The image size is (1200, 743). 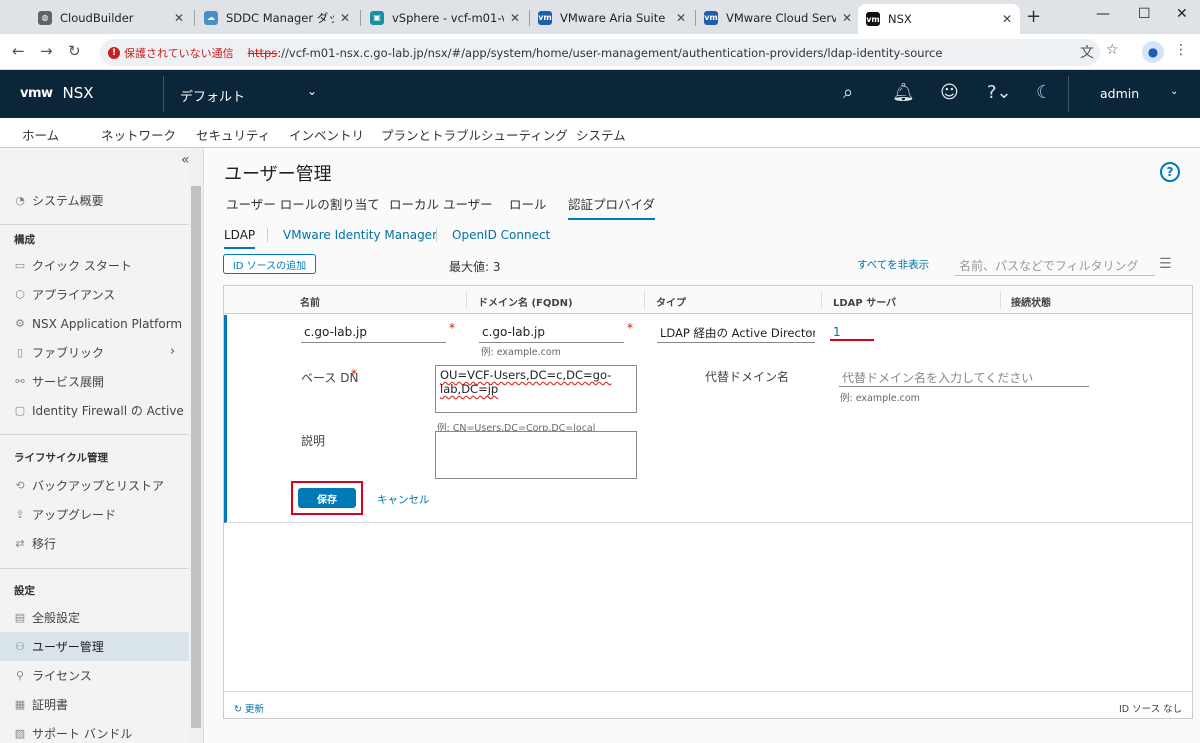 What do you see at coordinates (277, 17) in the screenshot?
I see `browser-tab-sddc-manager: ☁ SDDC Manager ダッシュボード ✕` at bounding box center [277, 17].